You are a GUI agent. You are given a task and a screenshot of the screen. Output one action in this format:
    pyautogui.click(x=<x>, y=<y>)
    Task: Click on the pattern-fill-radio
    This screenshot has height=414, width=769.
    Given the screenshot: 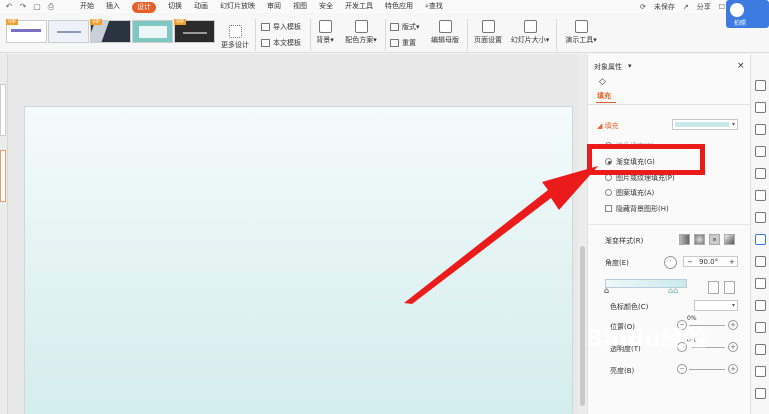 What is the action you would take?
    pyautogui.click(x=608, y=192)
    